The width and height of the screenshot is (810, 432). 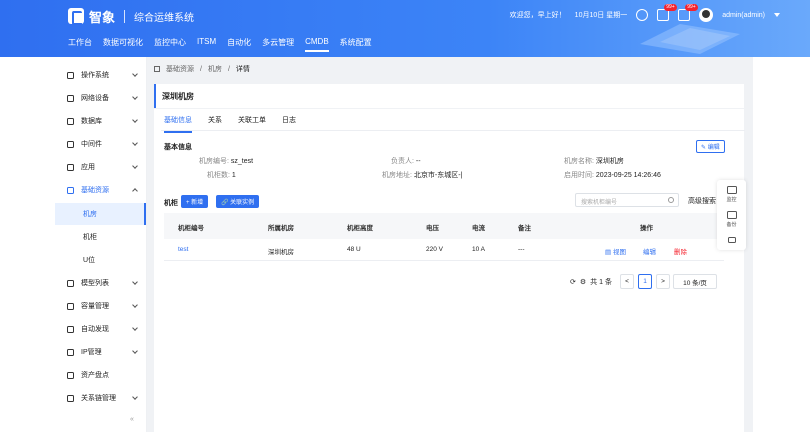 I want to click on cabinet-code-link: test, so click(x=183, y=249).